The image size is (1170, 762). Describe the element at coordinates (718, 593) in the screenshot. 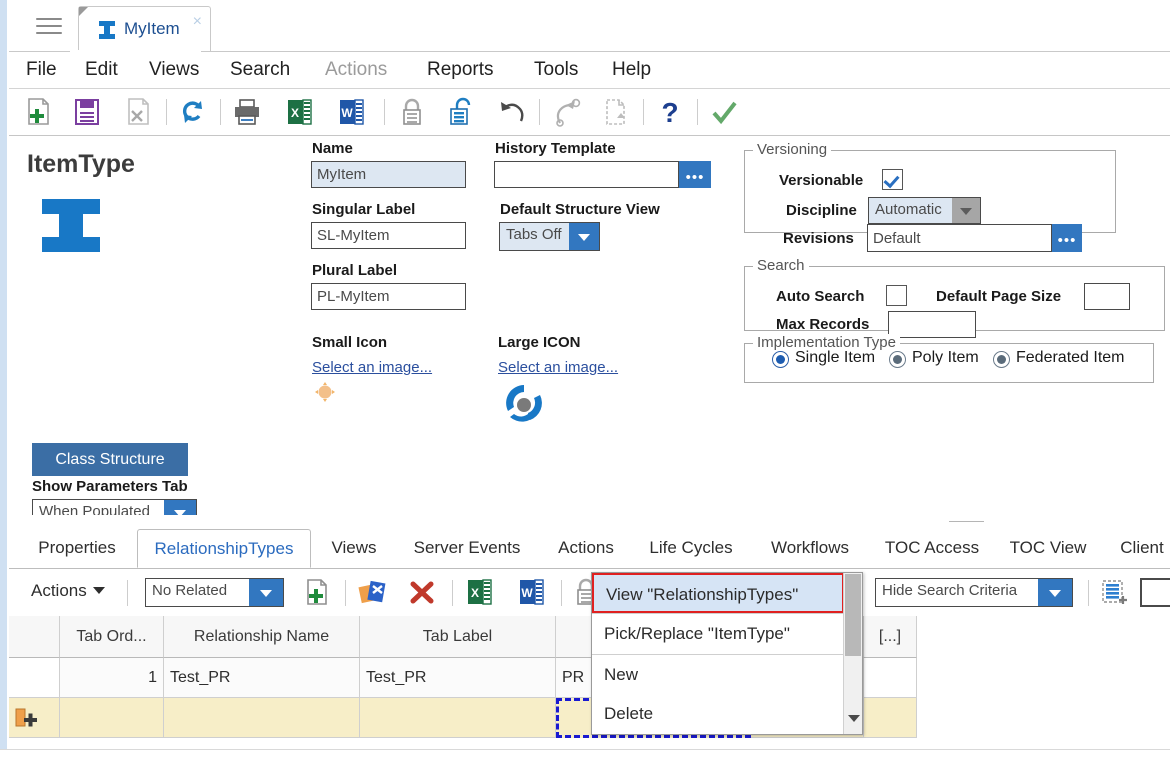

I see `context-menu-item-view: View "RelationshipTypes"` at that location.